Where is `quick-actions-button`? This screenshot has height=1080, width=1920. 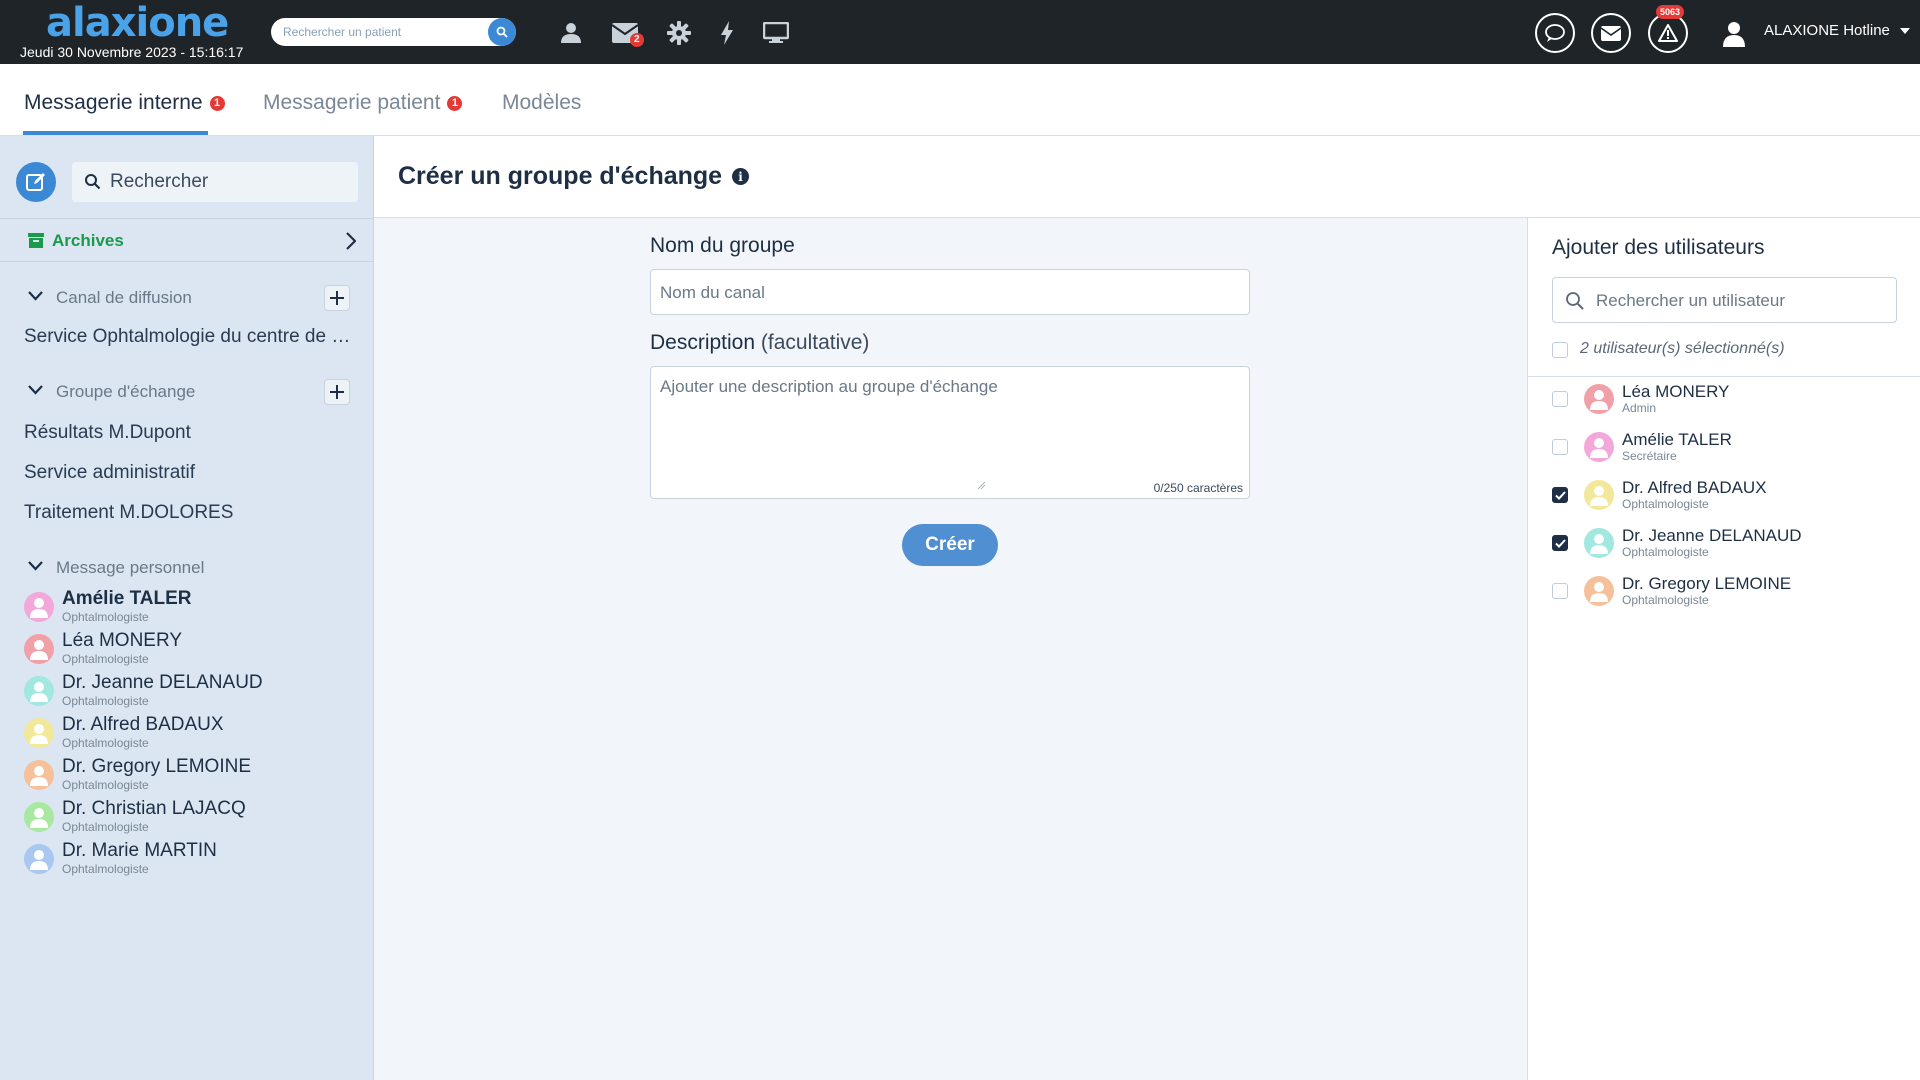
quick-actions-button is located at coordinates (727, 33).